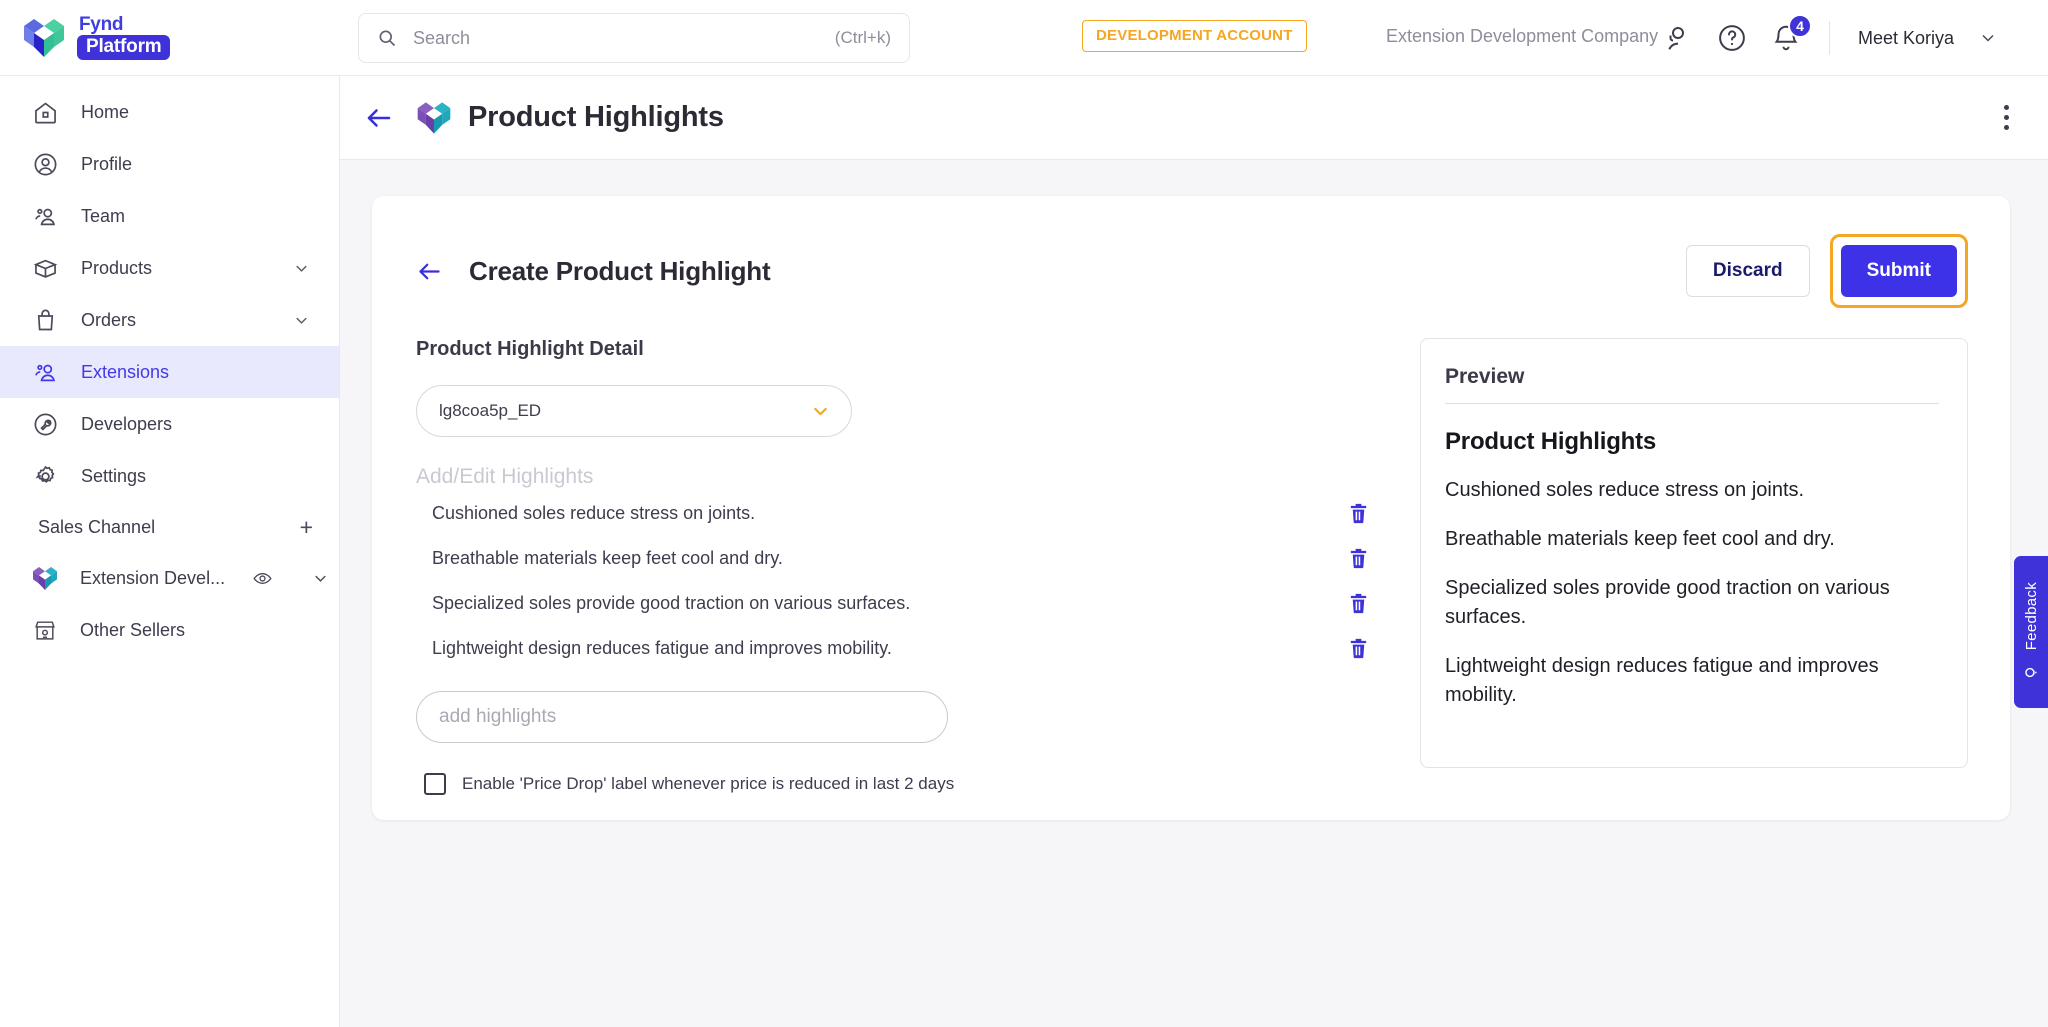 Image resolution: width=2048 pixels, height=1027 pixels. Describe the element at coordinates (1826, 271) in the screenshot. I see `card-actions: Discard Submit` at that location.